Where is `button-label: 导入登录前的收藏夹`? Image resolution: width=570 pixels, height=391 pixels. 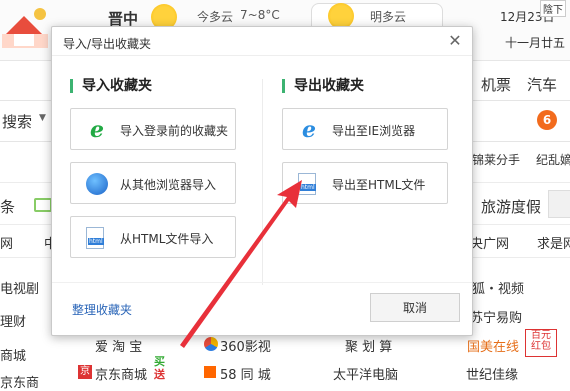
button-label: 导入登录前的收藏夹 is located at coordinates (174, 131).